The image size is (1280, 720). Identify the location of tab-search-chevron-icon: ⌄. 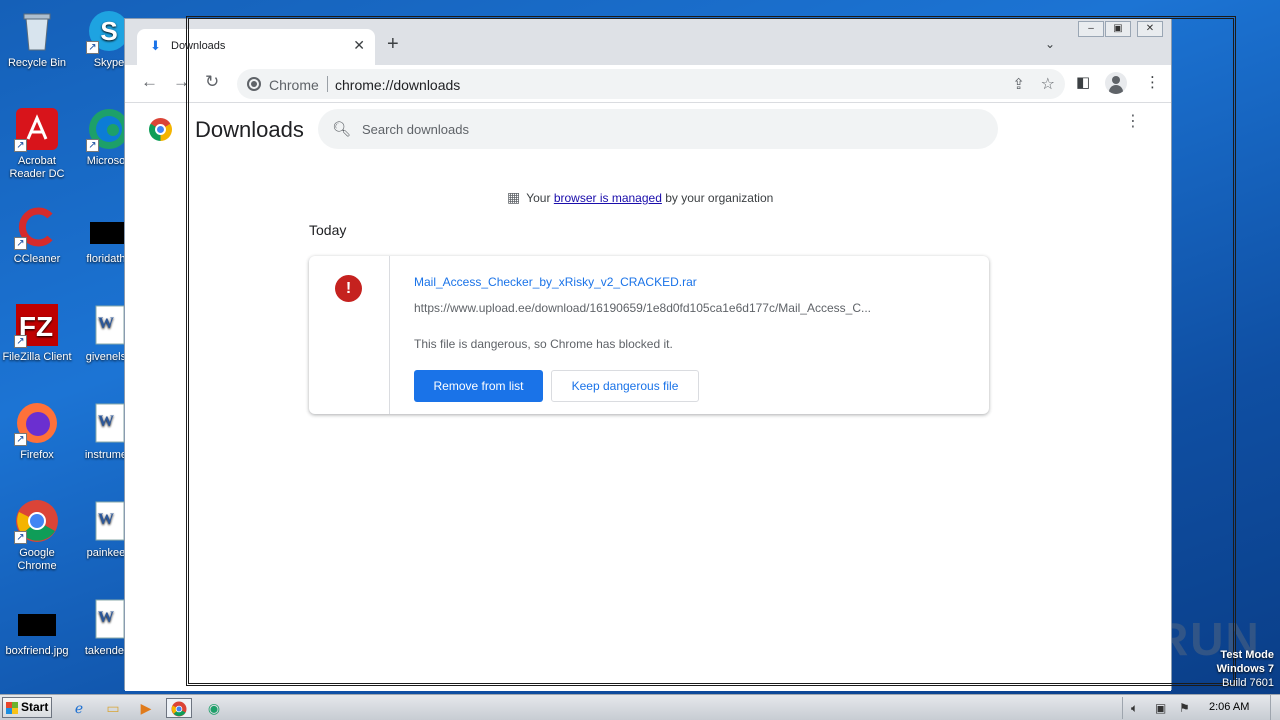
(1050, 44).